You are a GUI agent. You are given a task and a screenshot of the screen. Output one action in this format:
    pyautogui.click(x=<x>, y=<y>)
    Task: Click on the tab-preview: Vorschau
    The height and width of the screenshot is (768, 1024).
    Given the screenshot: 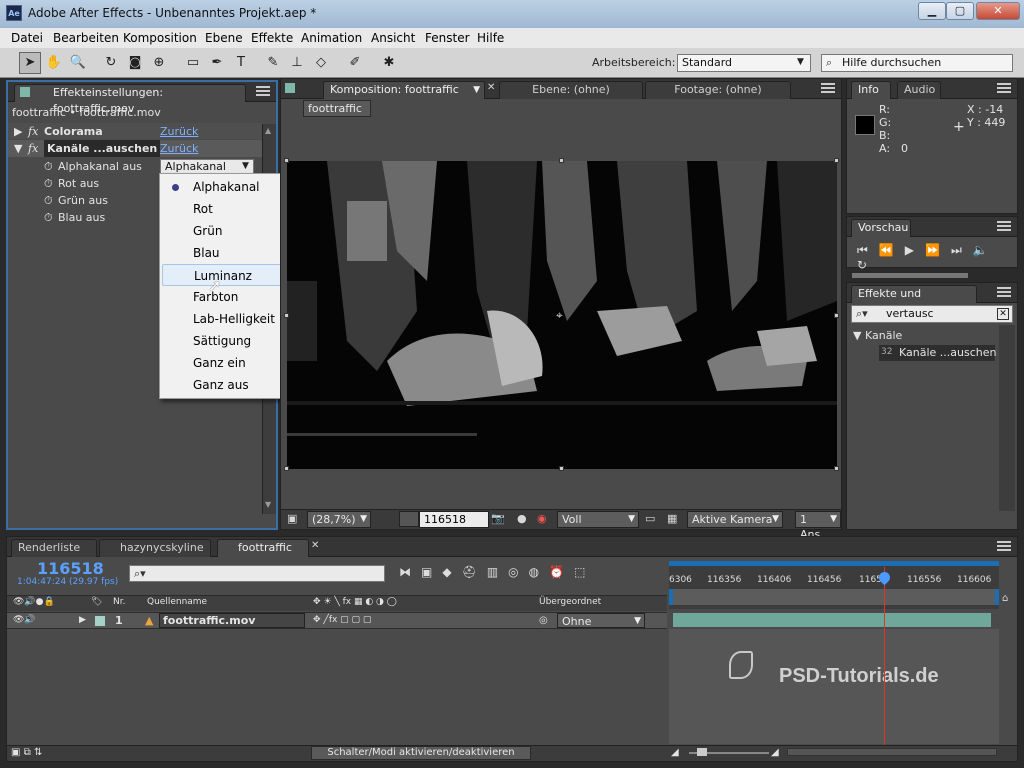 What is the action you would take?
    pyautogui.click(x=881, y=228)
    